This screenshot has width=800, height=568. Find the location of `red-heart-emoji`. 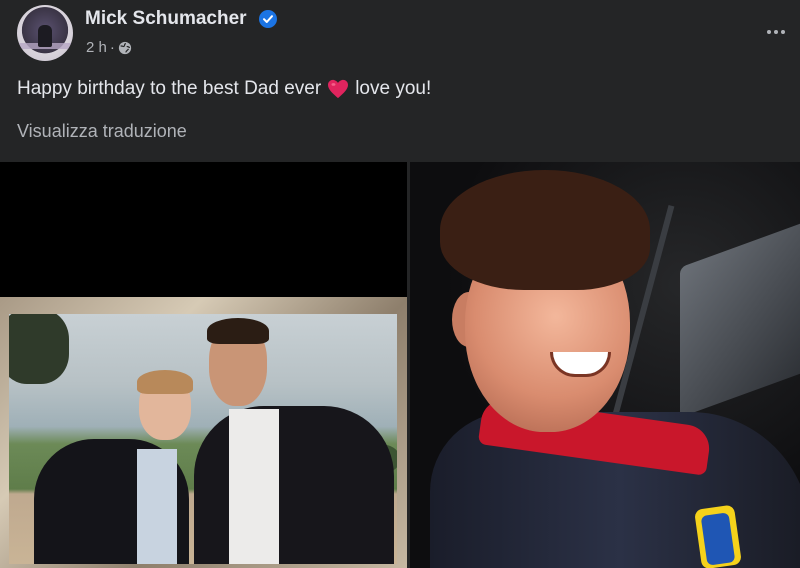

red-heart-emoji is located at coordinates (338, 89).